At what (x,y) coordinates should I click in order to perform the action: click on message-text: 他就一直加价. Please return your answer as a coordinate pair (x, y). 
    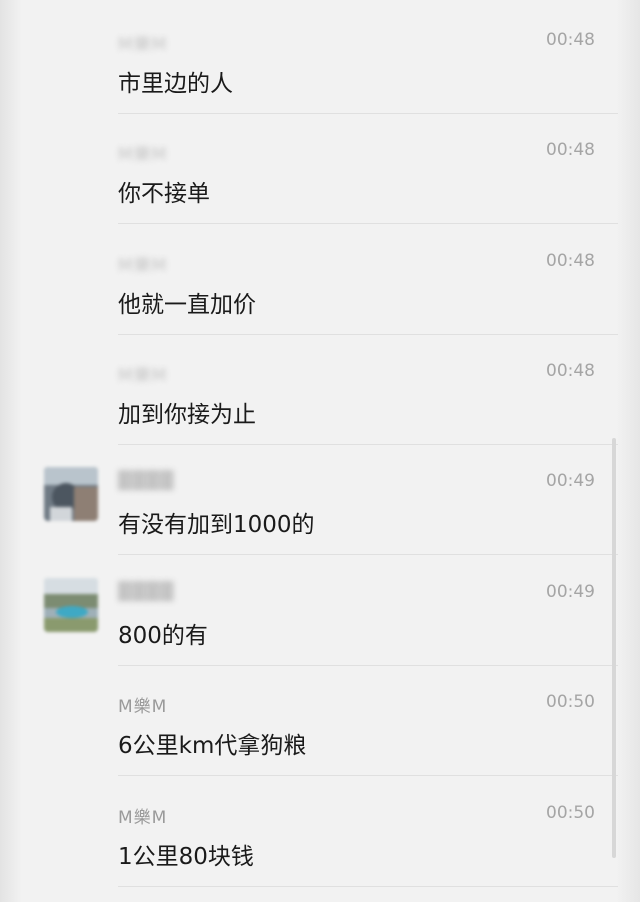
    Looking at the image, I should click on (187, 305).